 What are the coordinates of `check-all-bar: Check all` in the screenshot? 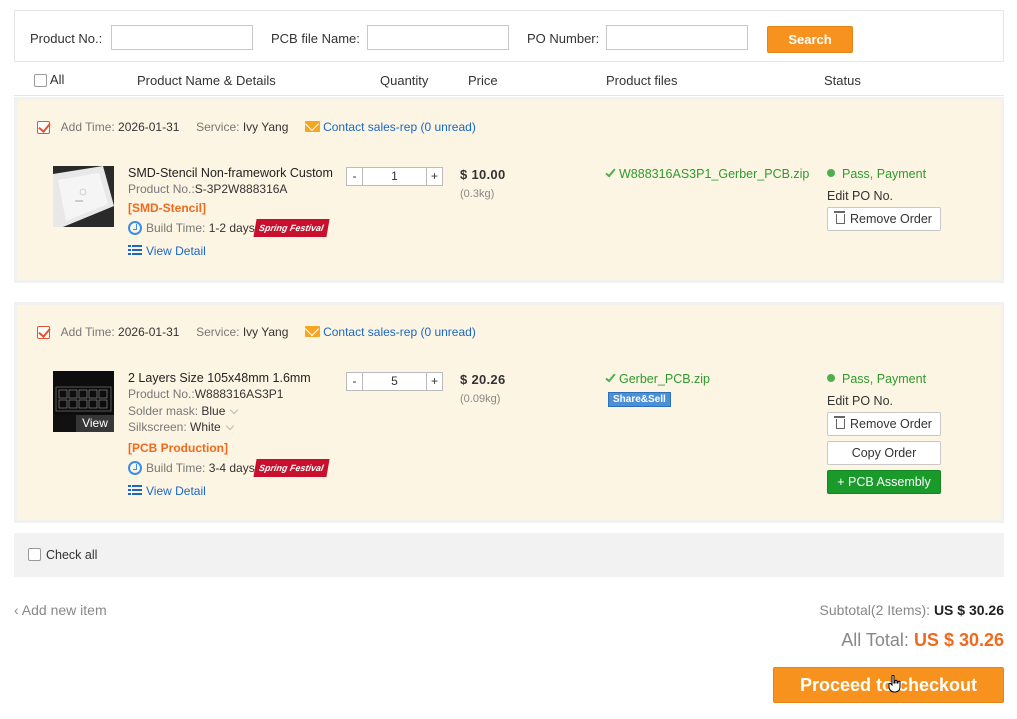 It's located at (509, 555).